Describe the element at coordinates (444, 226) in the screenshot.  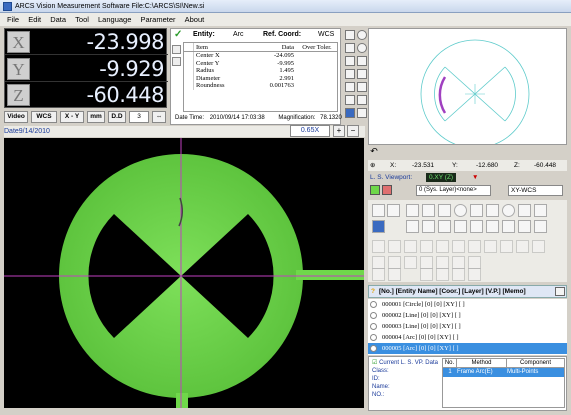
I see `intersect-icon` at that location.